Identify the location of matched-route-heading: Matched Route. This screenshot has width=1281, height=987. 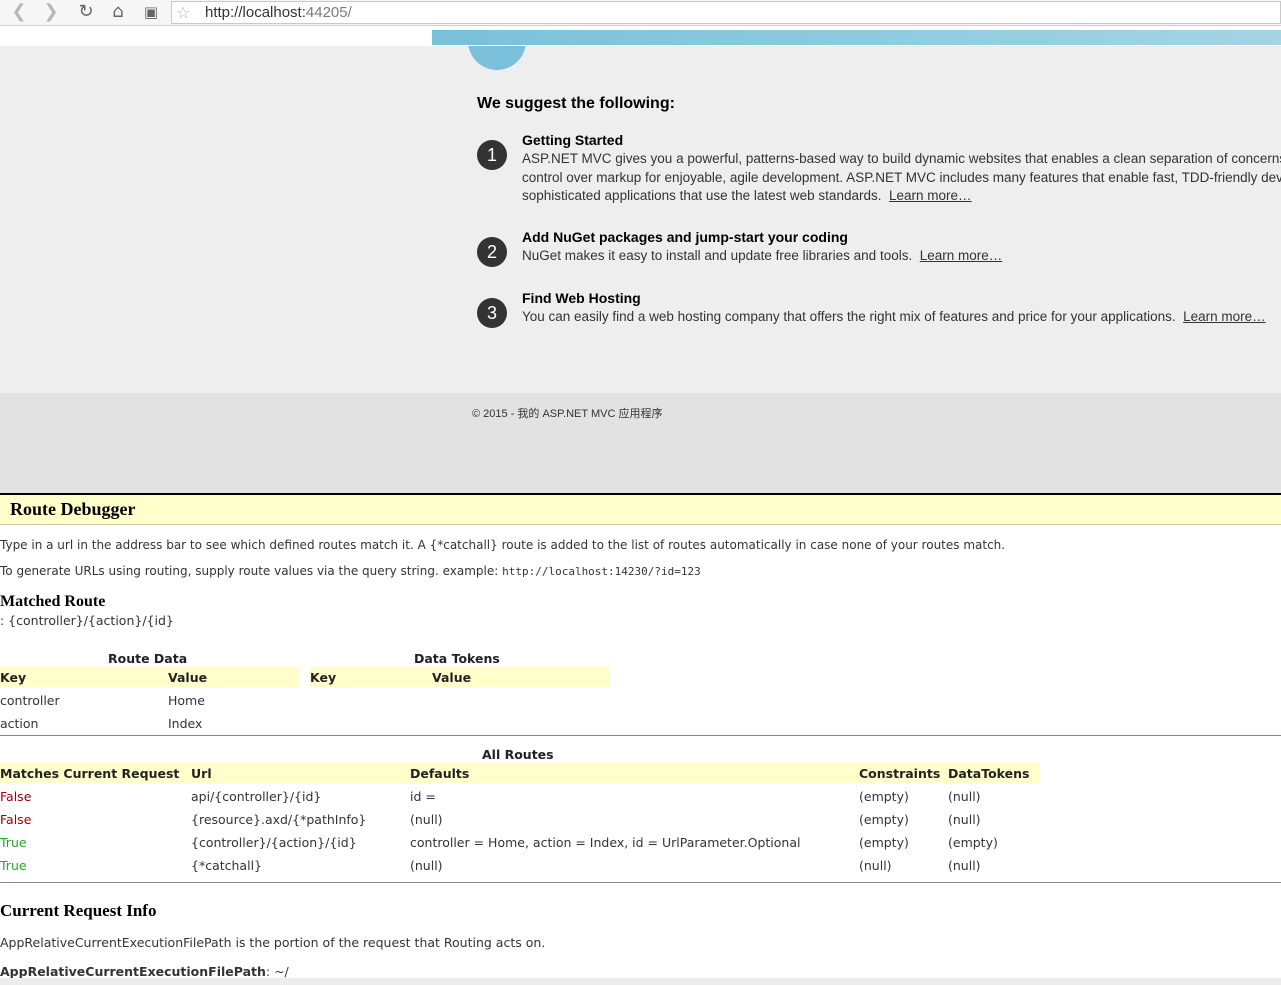
(53, 601).